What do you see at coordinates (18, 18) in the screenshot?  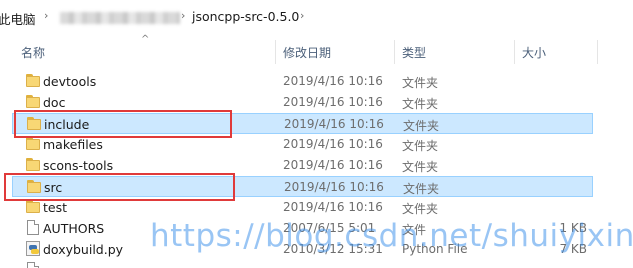 I see `breadcrumb-this-pc: 此电脑` at bounding box center [18, 18].